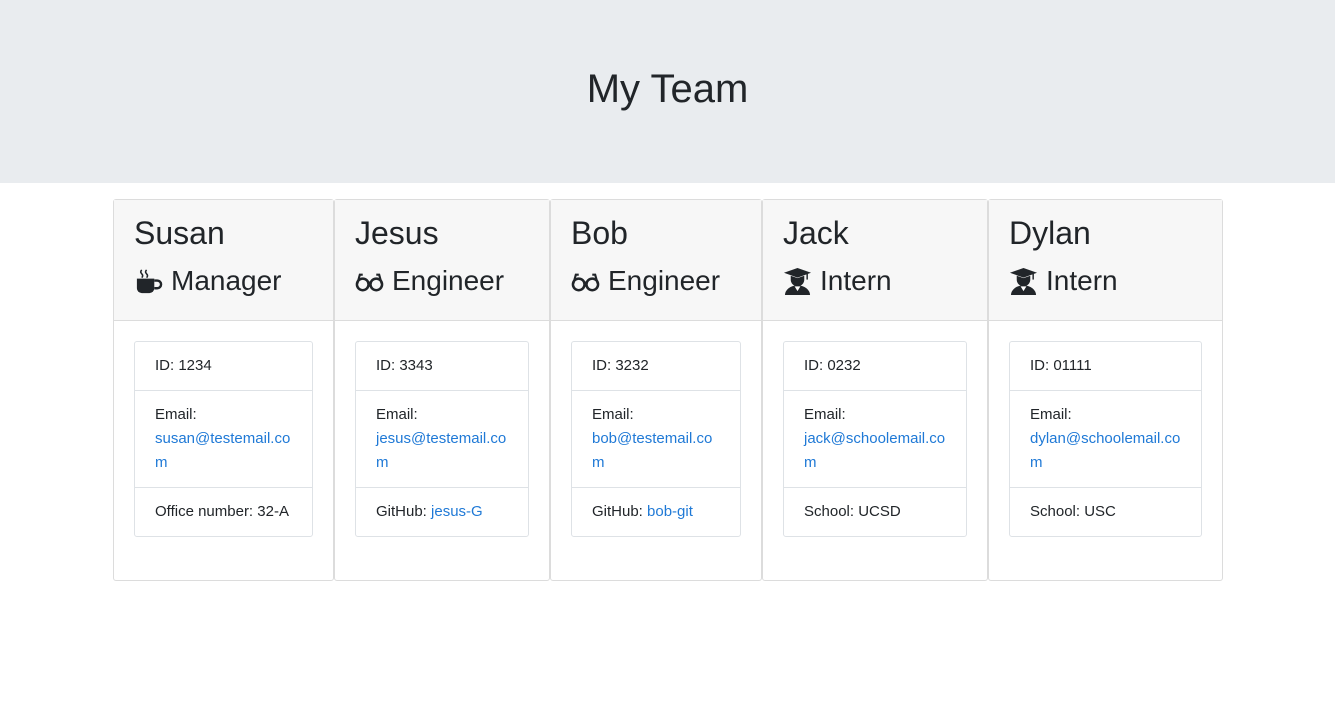 This screenshot has width=1335, height=716. Describe the element at coordinates (148, 281) in the screenshot. I see `coffee-icon` at that location.